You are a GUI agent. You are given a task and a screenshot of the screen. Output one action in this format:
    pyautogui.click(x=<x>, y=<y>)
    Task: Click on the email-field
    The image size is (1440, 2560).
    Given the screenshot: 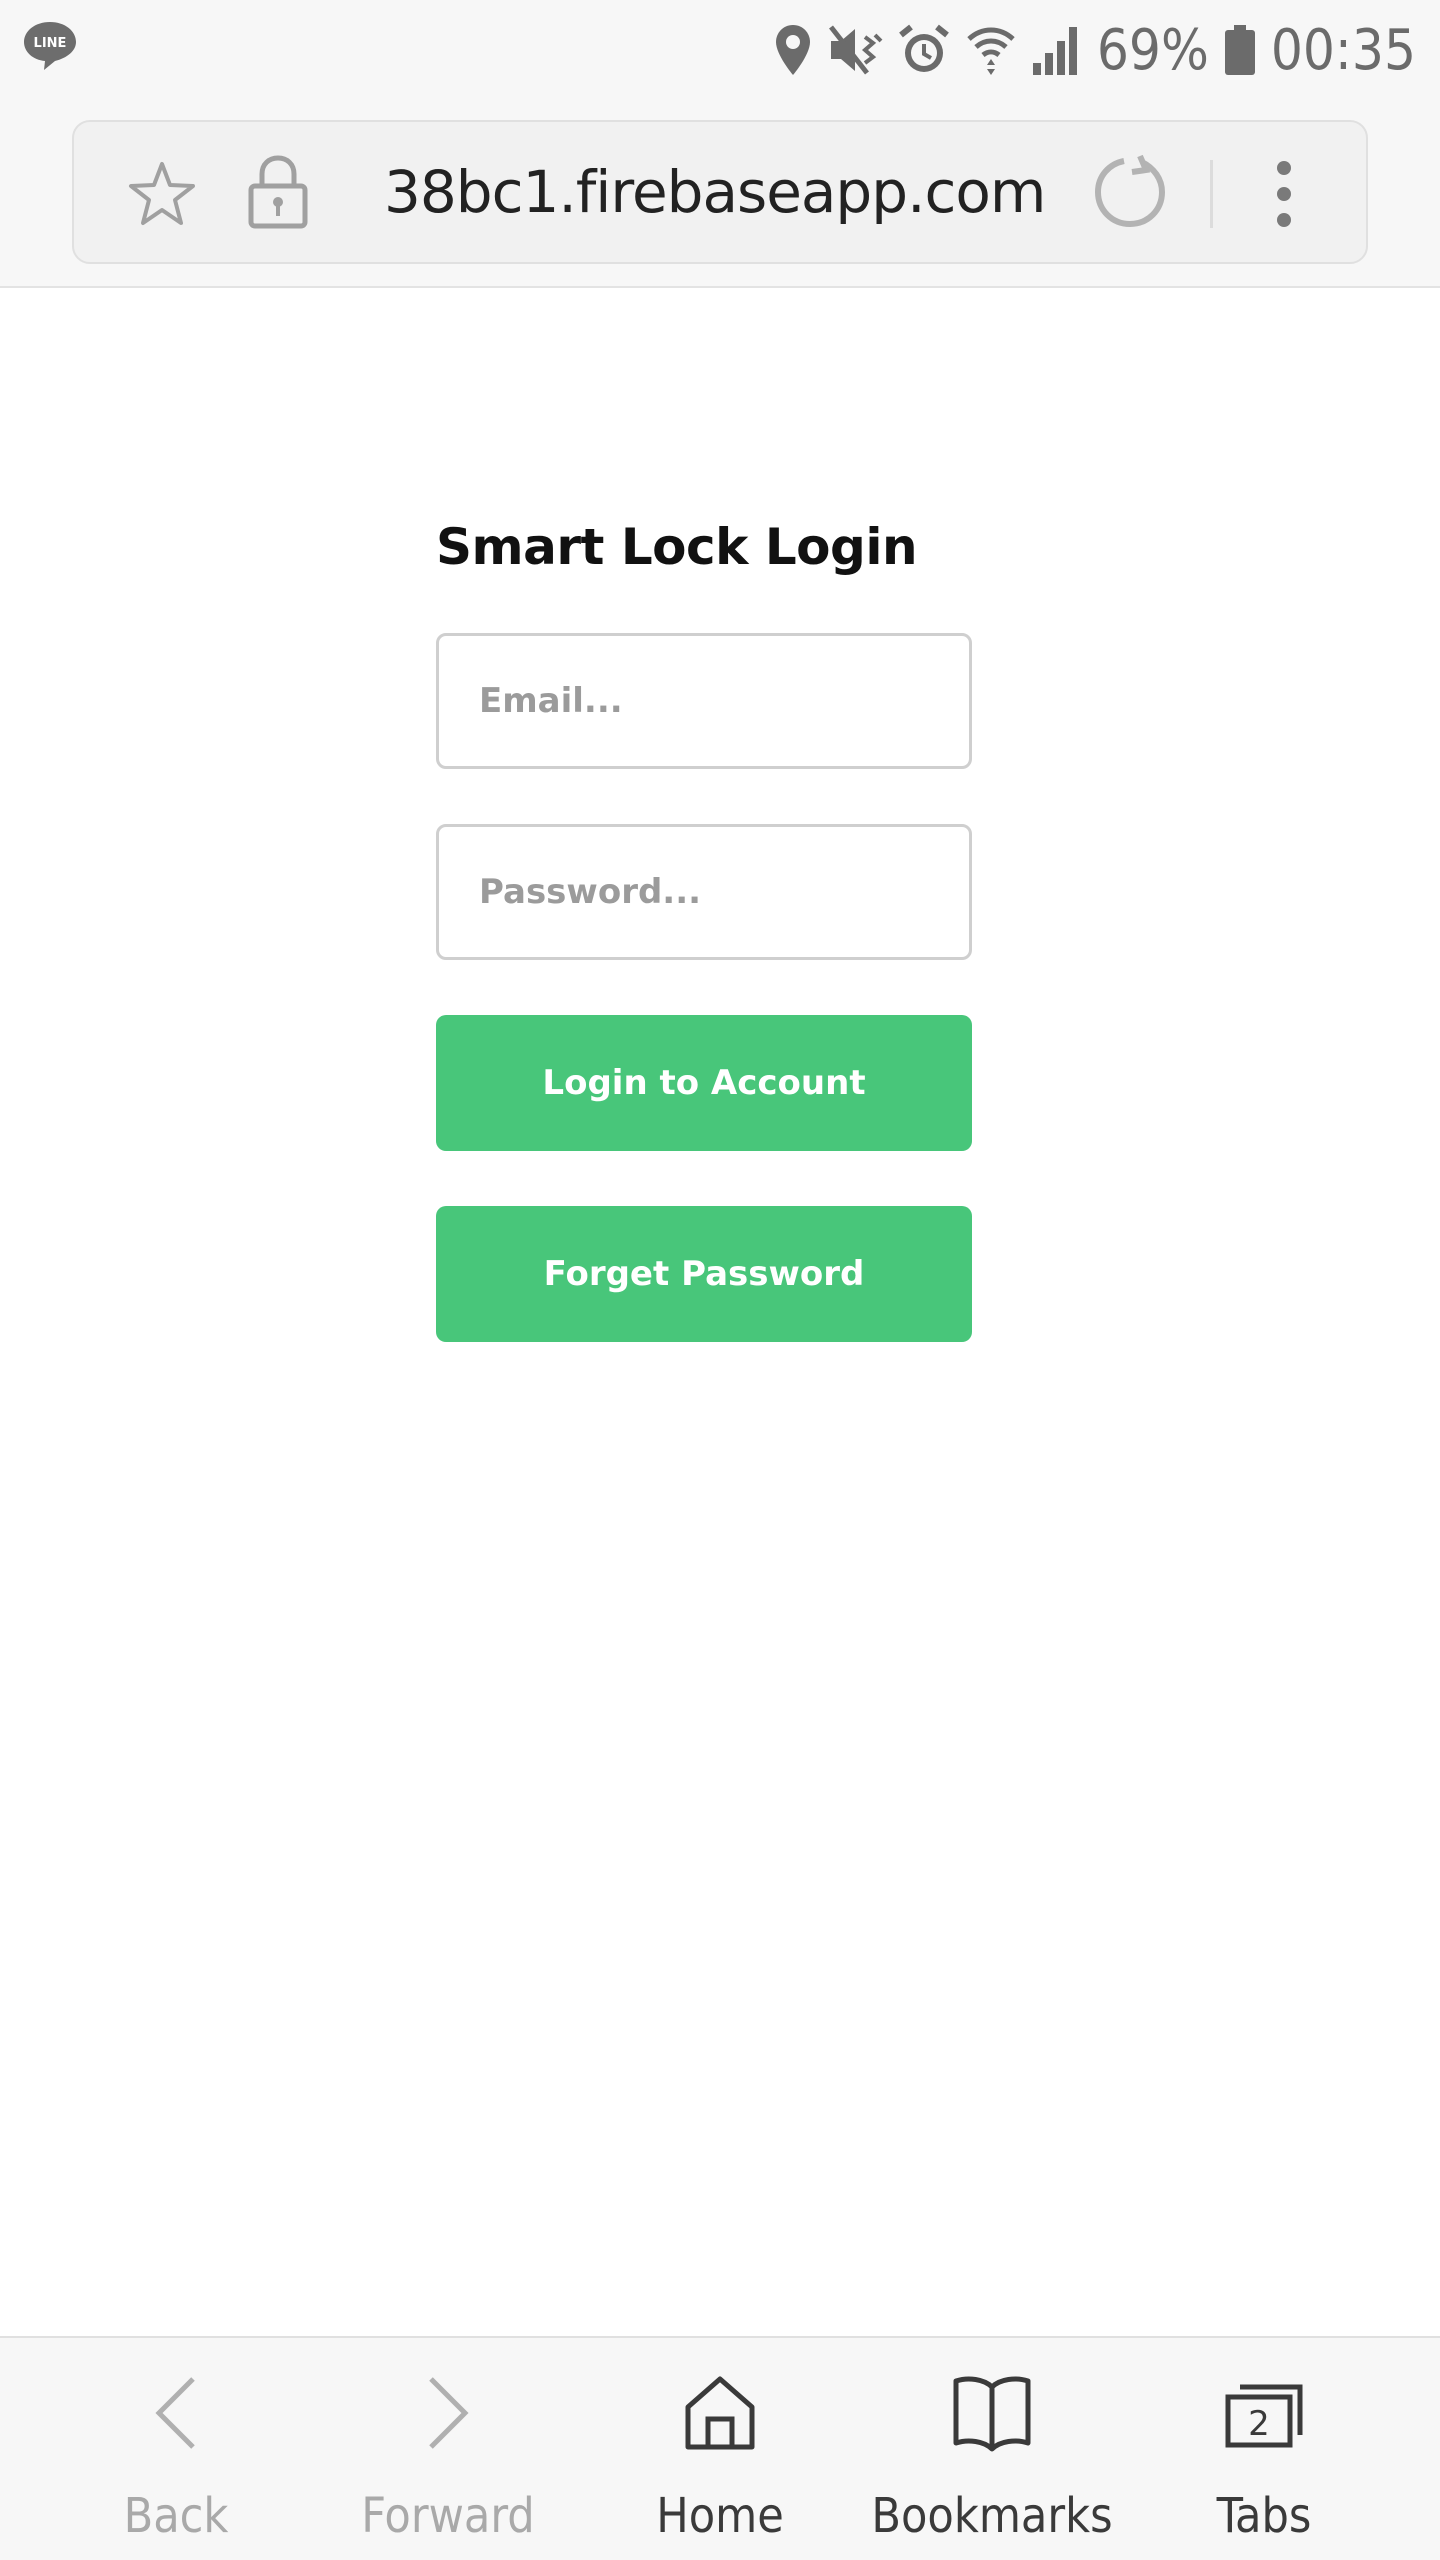 What is the action you would take?
    pyautogui.click(x=704, y=701)
    